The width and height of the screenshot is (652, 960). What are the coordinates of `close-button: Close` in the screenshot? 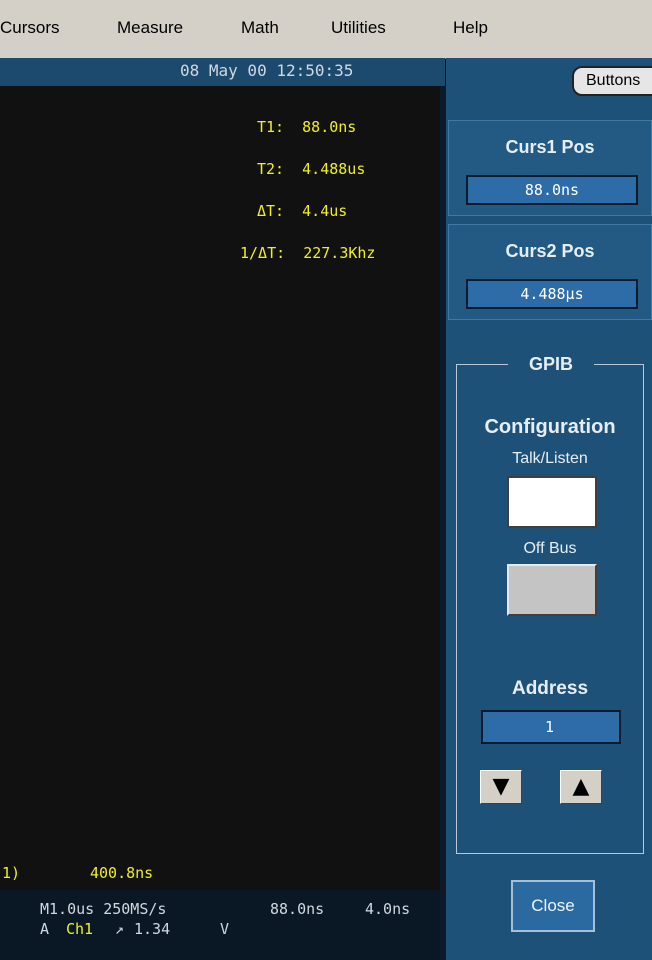 It's located at (553, 906).